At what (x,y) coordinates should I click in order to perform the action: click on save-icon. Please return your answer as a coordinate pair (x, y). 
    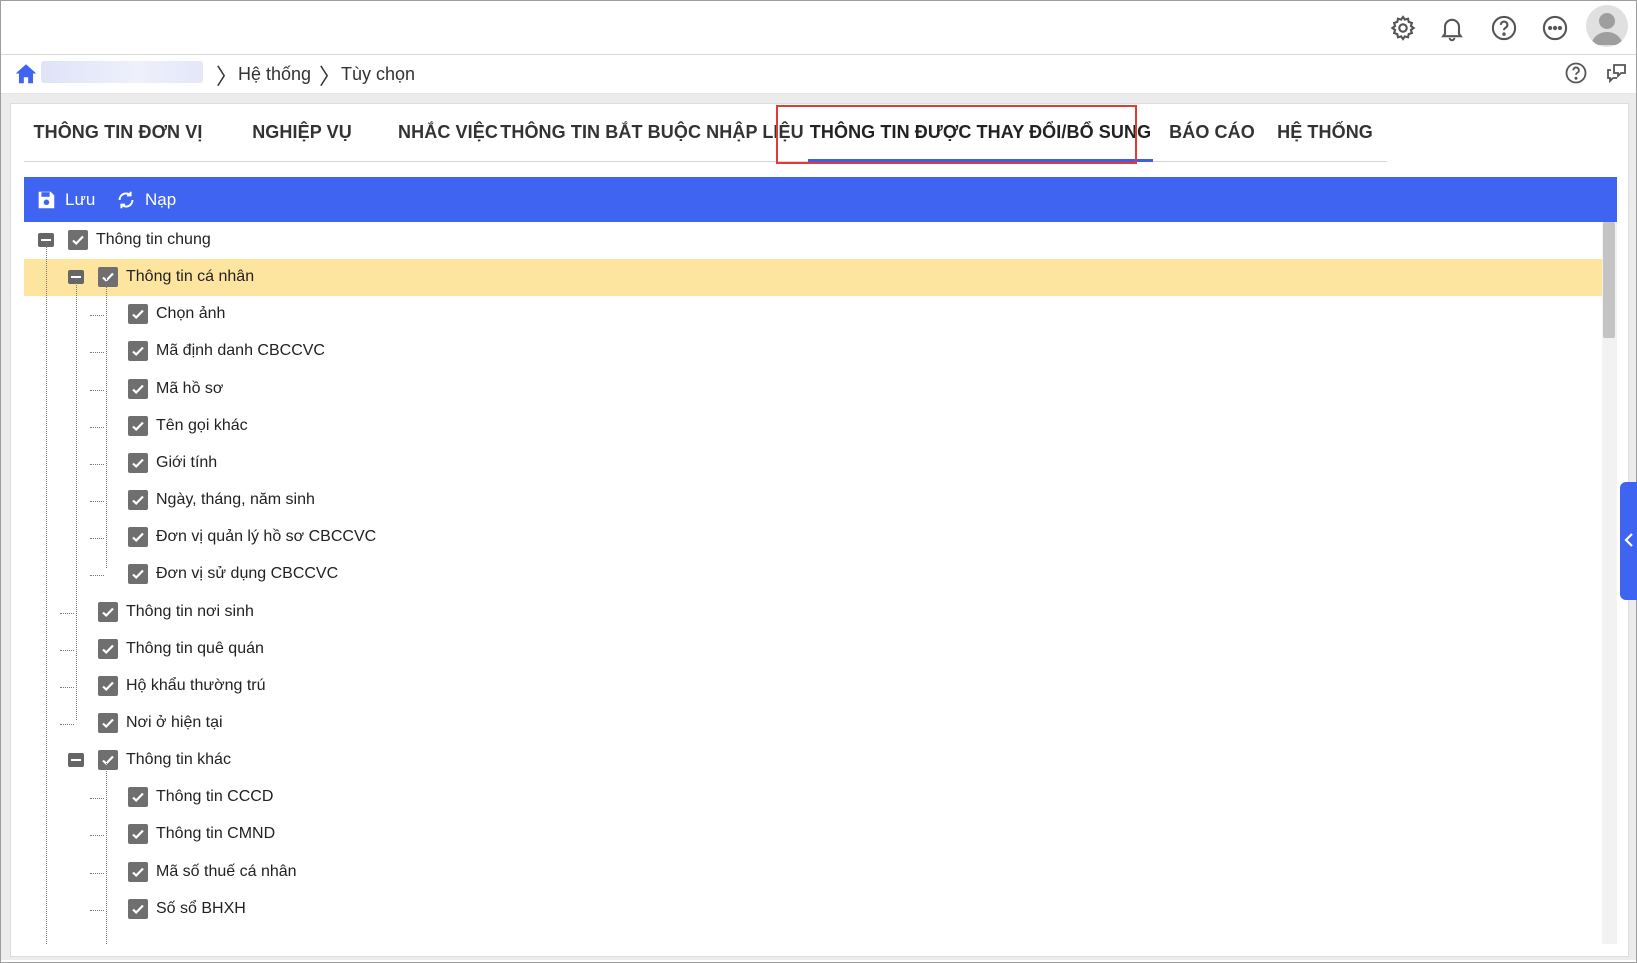
    Looking at the image, I should click on (46, 199).